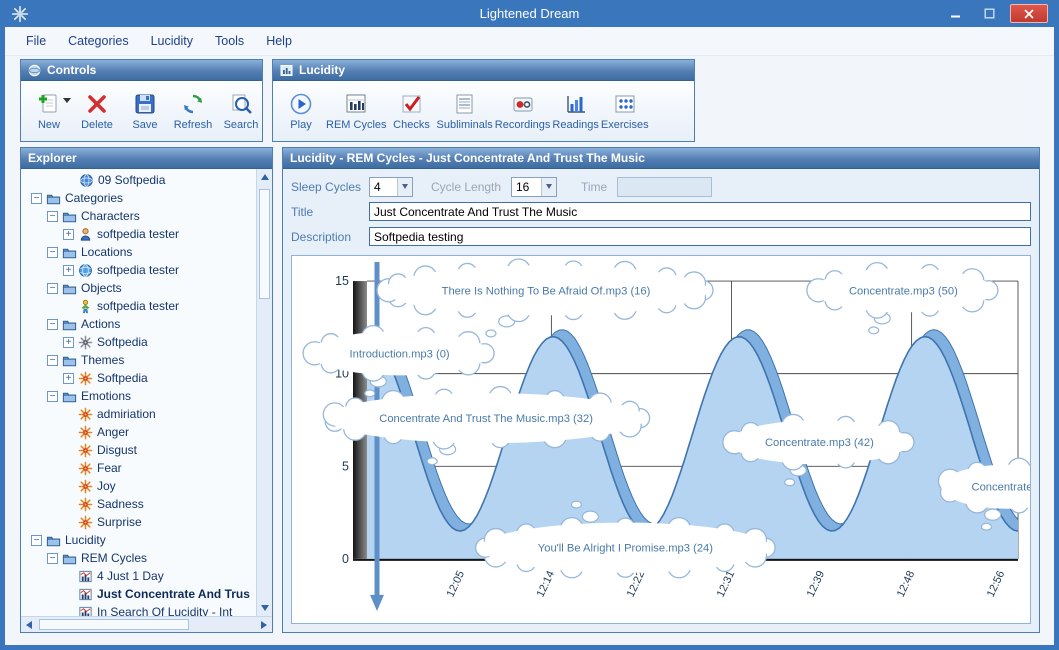 The image size is (1059, 650). Describe the element at coordinates (97, 111) in the screenshot. I see `toolbar-button-delete: Delete` at that location.